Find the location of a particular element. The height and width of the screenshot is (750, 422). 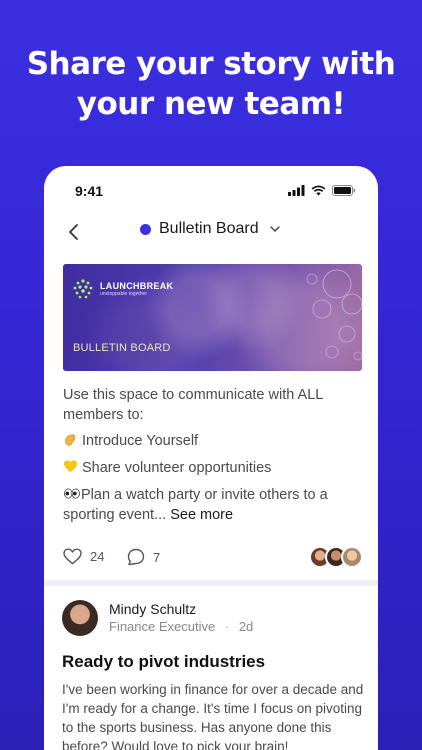

wifi-icon is located at coordinates (318, 190).